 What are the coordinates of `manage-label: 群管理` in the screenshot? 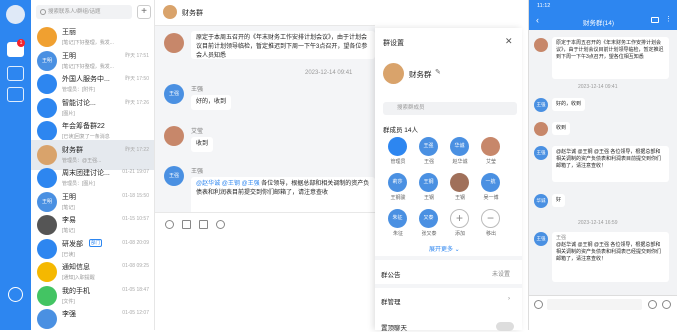 It's located at (391, 302).